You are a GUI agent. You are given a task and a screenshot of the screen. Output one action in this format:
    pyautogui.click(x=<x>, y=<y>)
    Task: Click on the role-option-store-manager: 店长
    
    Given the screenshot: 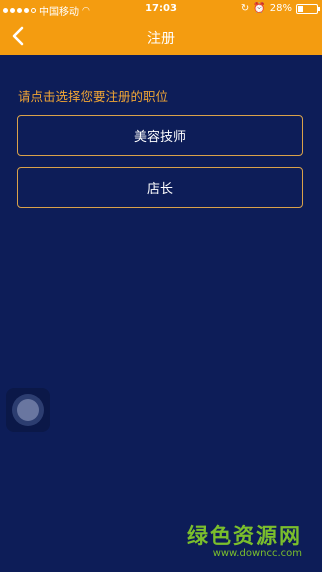 What is the action you would take?
    pyautogui.click(x=160, y=187)
    